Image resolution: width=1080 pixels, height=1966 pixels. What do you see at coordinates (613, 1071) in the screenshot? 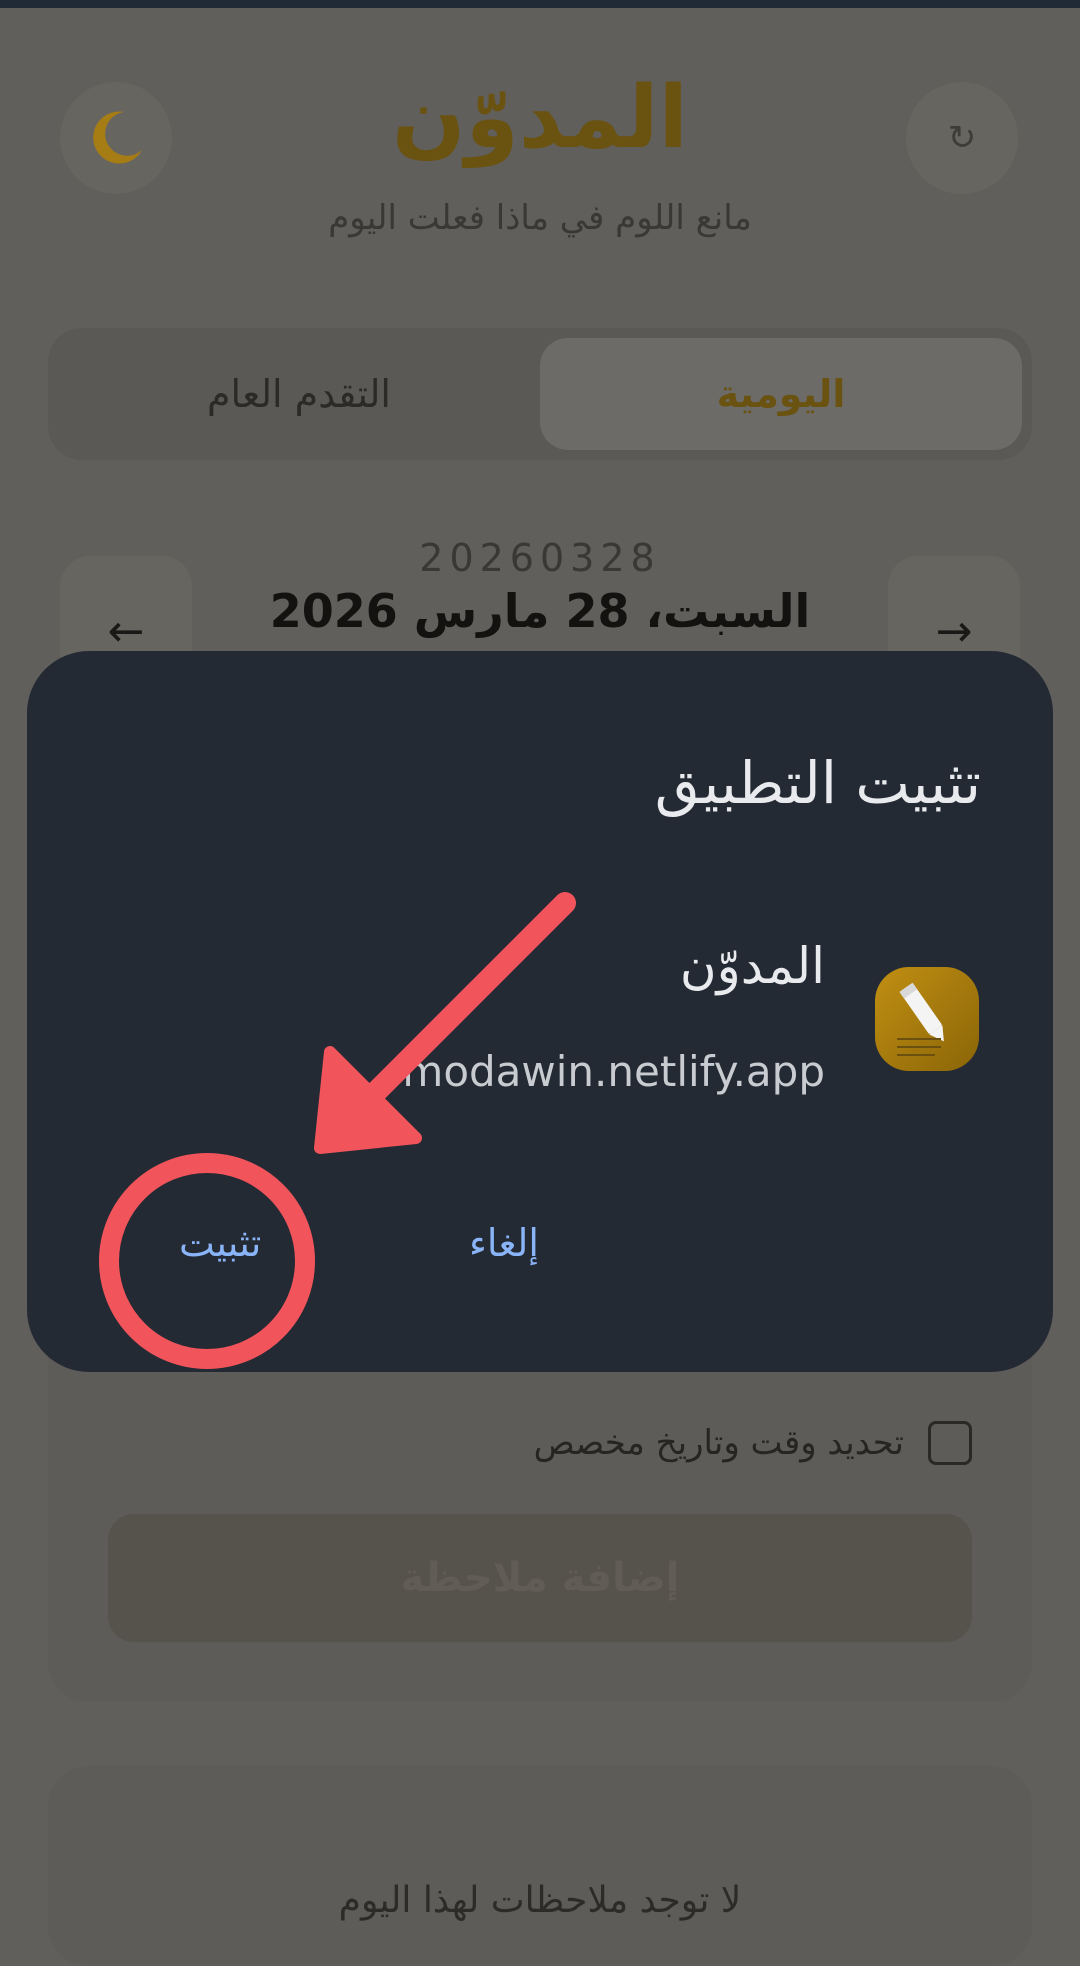
I see `dialog-app-url: modawin.netlify.app` at bounding box center [613, 1071].